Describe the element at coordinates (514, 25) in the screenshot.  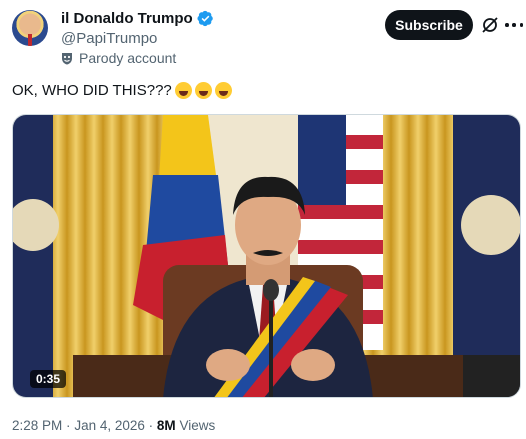
I see `more-options-icon` at that location.